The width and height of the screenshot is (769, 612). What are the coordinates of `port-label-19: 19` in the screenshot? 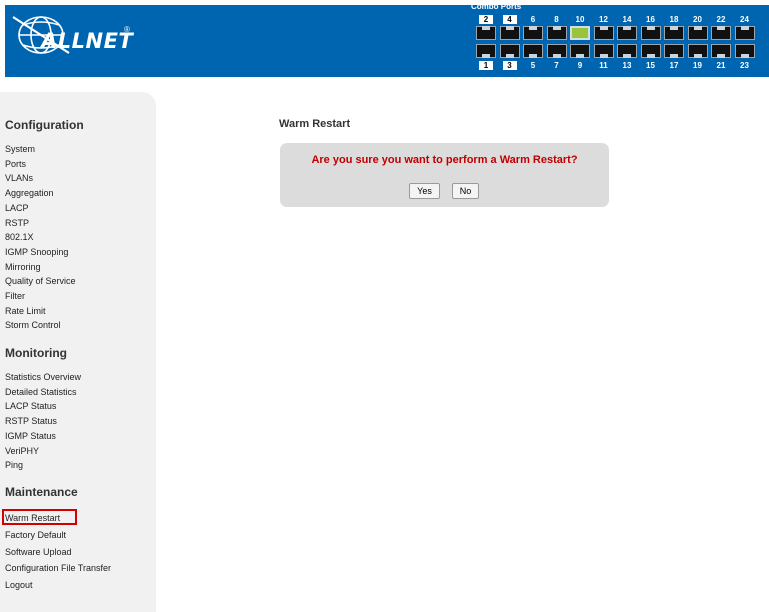 It's located at (697, 65).